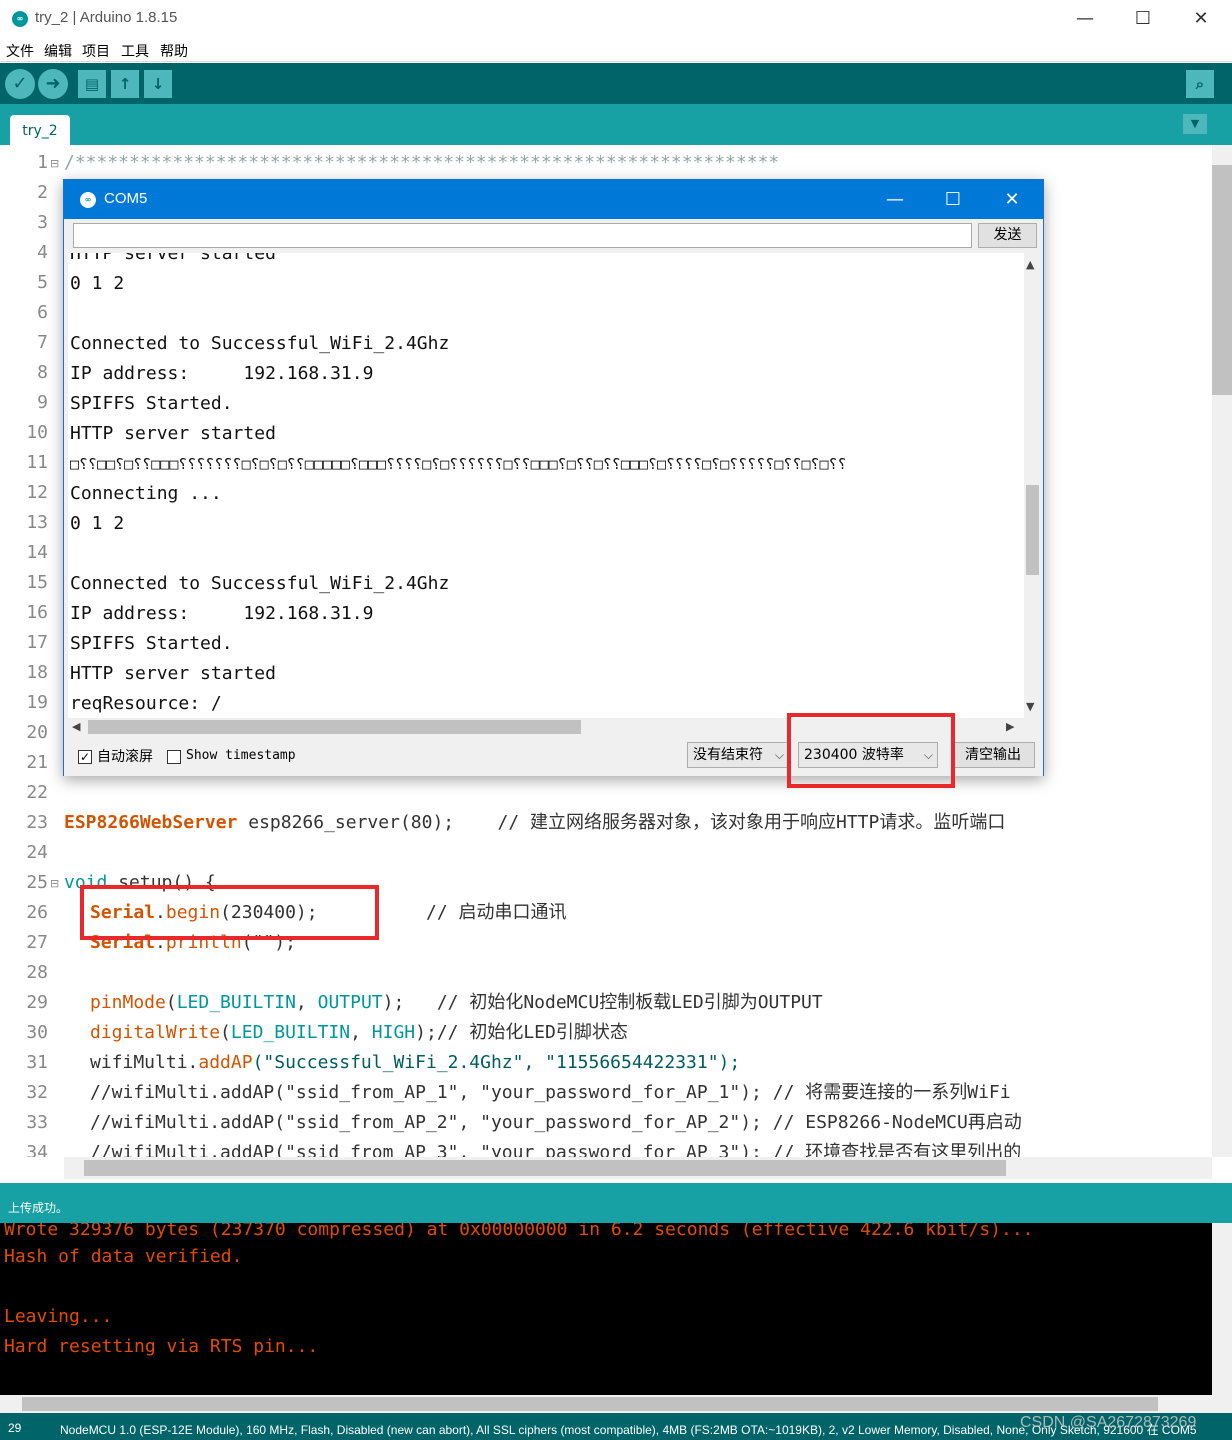 This screenshot has width=1232, height=1440. I want to click on serial-close-button: ✕, so click(1012, 199).